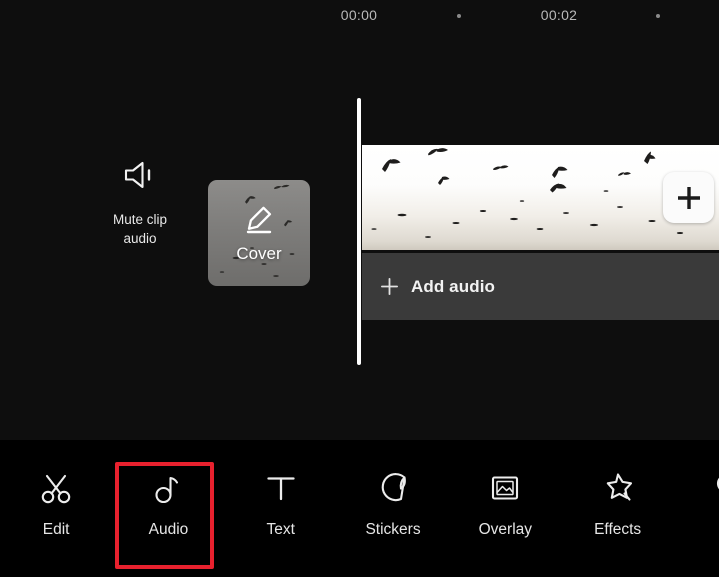 The width and height of the screenshot is (719, 577). Describe the element at coordinates (696, 503) in the screenshot. I see `toolbar-item-filters: Filt` at that location.